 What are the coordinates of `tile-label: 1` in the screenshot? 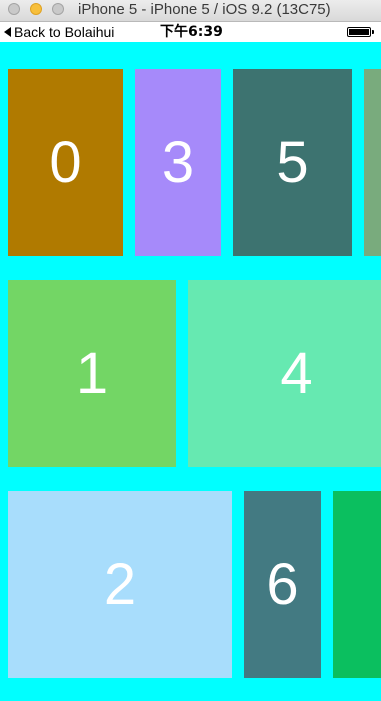 It's located at (92, 373).